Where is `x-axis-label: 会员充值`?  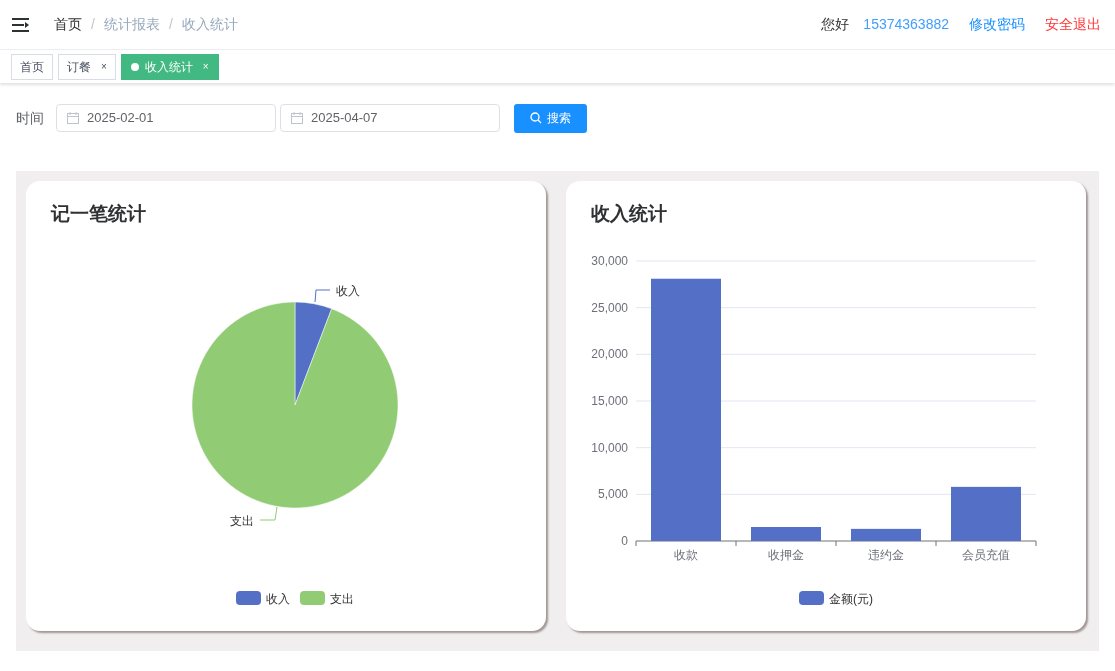 x-axis-label: 会员充值 is located at coordinates (986, 555).